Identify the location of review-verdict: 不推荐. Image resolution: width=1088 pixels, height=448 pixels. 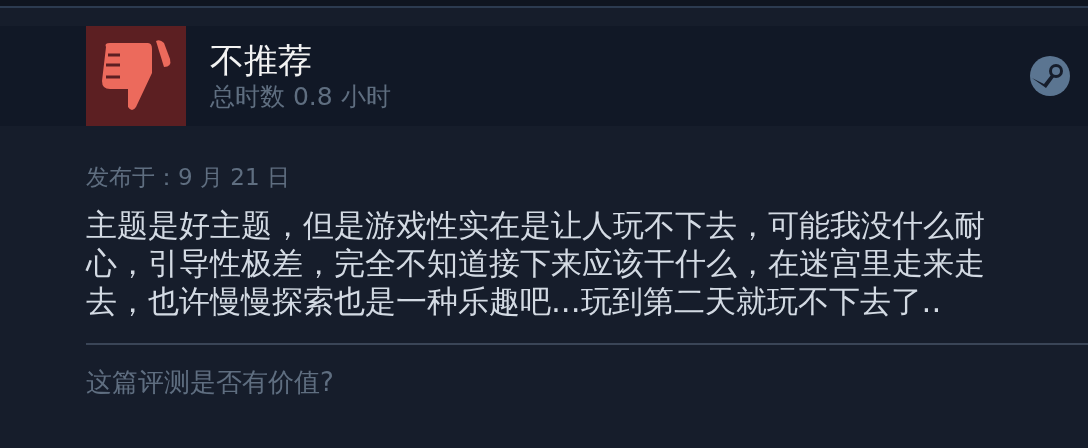
(261, 60).